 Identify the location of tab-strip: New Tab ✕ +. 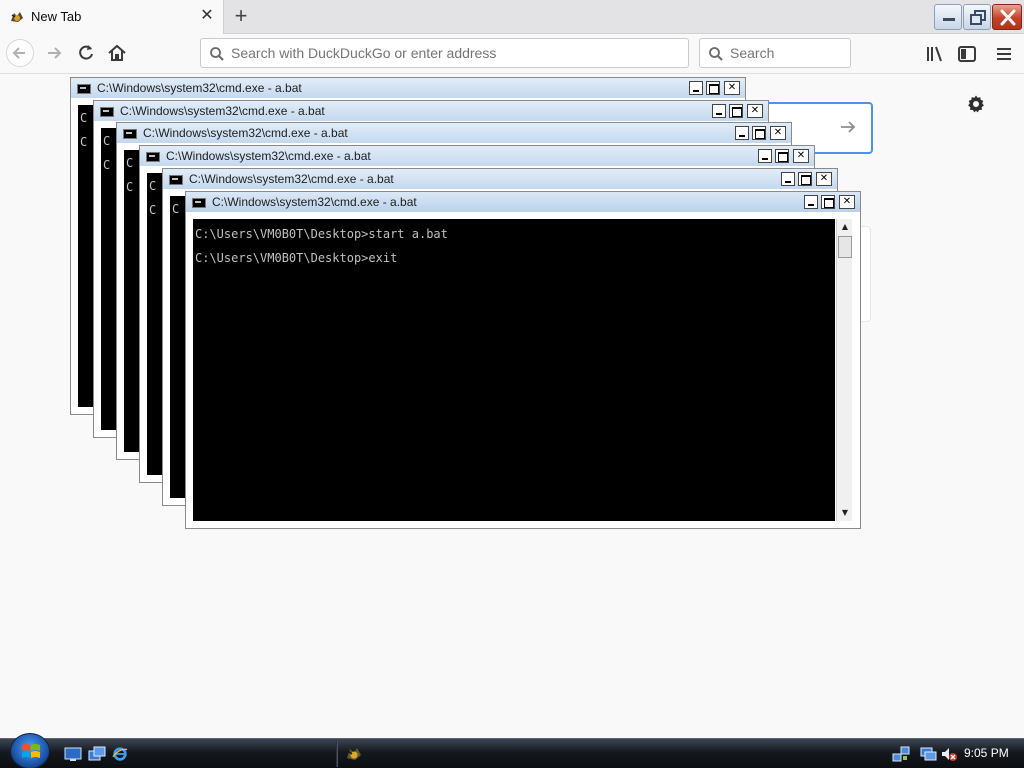
(512, 17).